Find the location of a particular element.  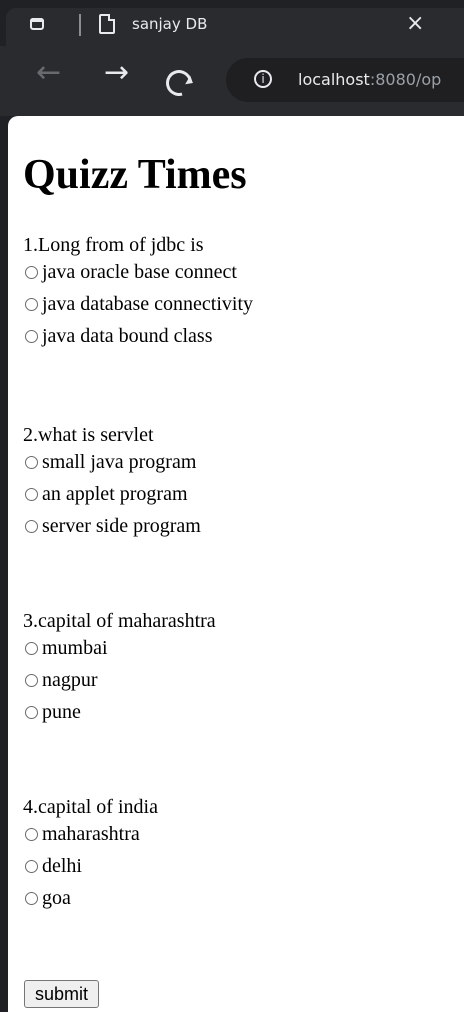

option-3: java data bound class is located at coordinates (139, 336).